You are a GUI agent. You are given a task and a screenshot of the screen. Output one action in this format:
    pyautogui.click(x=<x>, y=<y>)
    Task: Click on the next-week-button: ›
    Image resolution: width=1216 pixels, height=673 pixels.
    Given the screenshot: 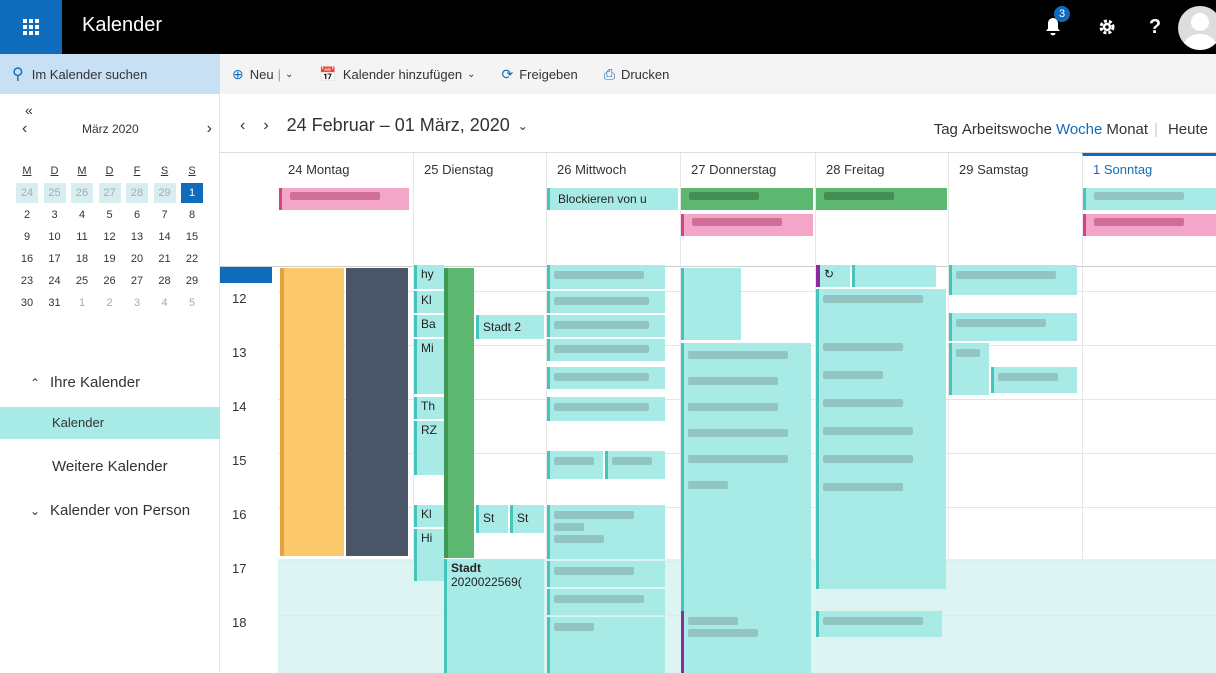 What is the action you would take?
    pyautogui.click(x=265, y=126)
    